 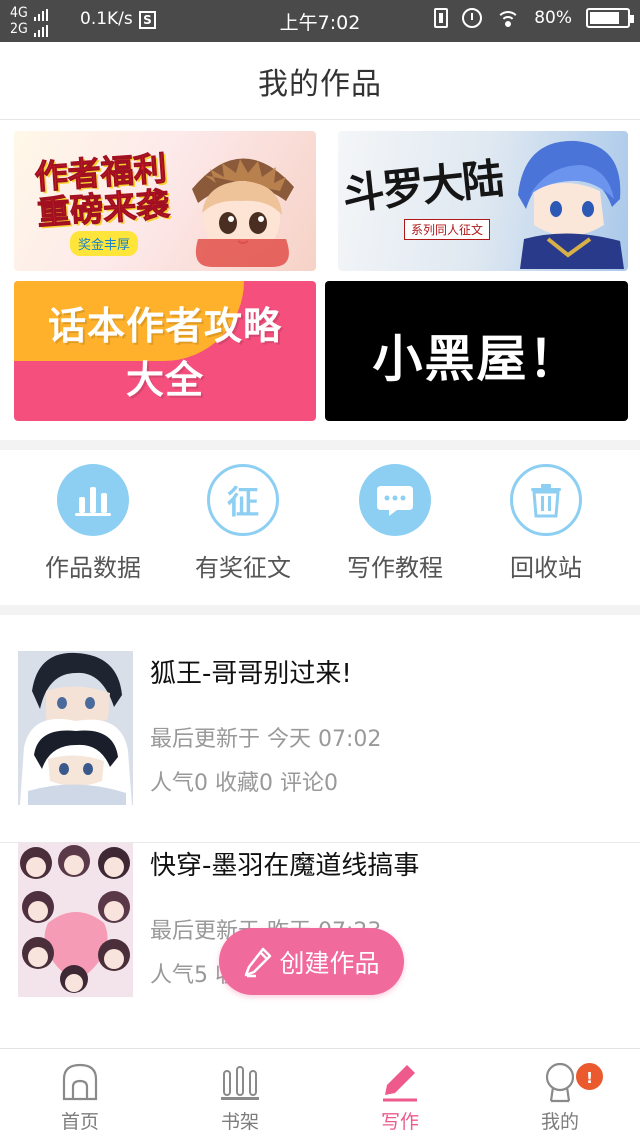 I want to click on banner-welfare-tag: 奖金丰厚, so click(x=104, y=243).